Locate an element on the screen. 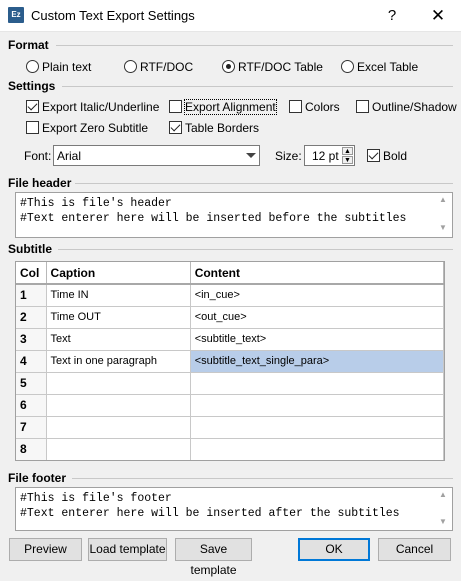  row-number: 8 is located at coordinates (31, 449).